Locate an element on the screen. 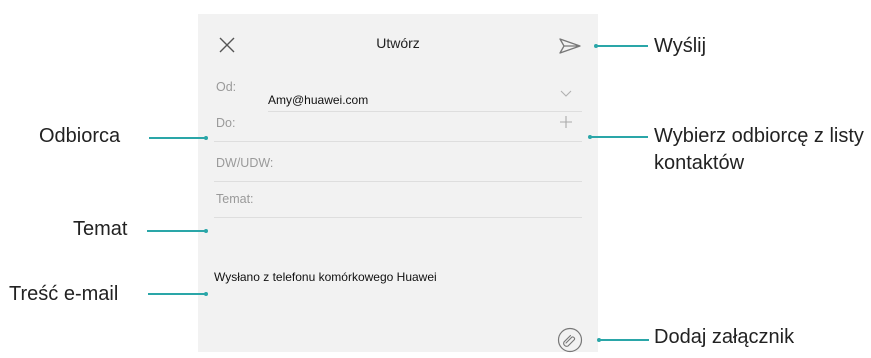 The height and width of the screenshot is (358, 871). subject-label: Temat: is located at coordinates (235, 199).